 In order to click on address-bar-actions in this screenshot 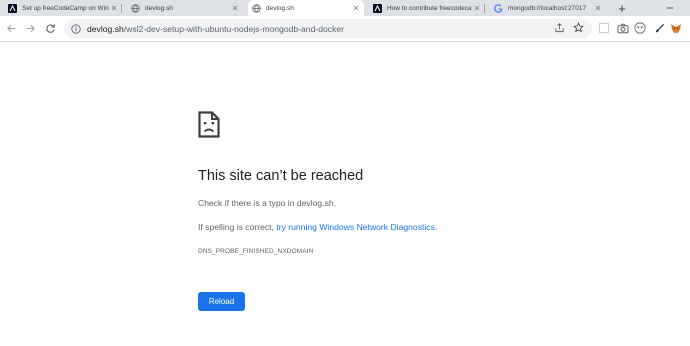, I will do `click(569, 27)`.